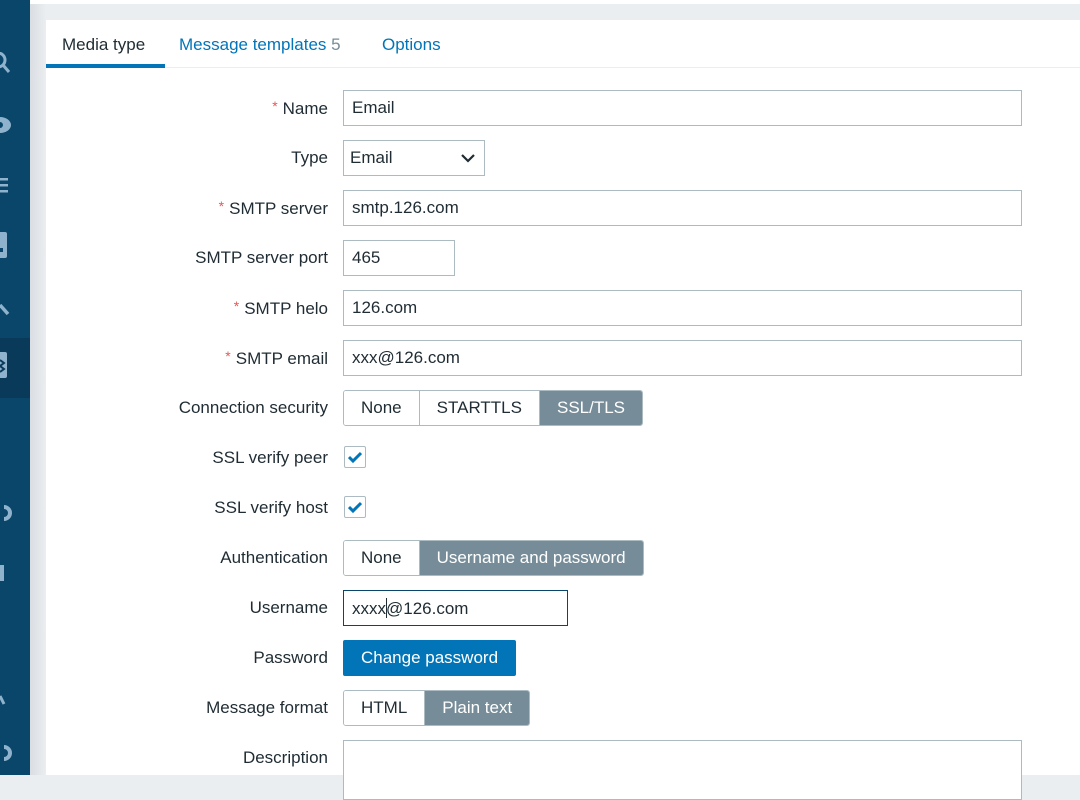 This screenshot has width=1080, height=800. I want to click on authentication-label: Authentication, so click(274, 557).